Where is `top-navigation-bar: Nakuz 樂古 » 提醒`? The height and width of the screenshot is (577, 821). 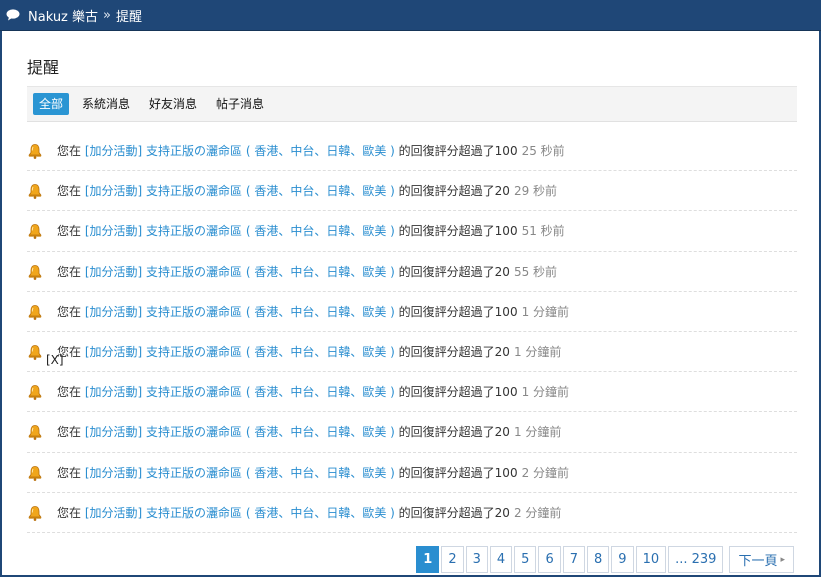 top-navigation-bar: Nakuz 樂古 » 提醒 is located at coordinates (410, 15).